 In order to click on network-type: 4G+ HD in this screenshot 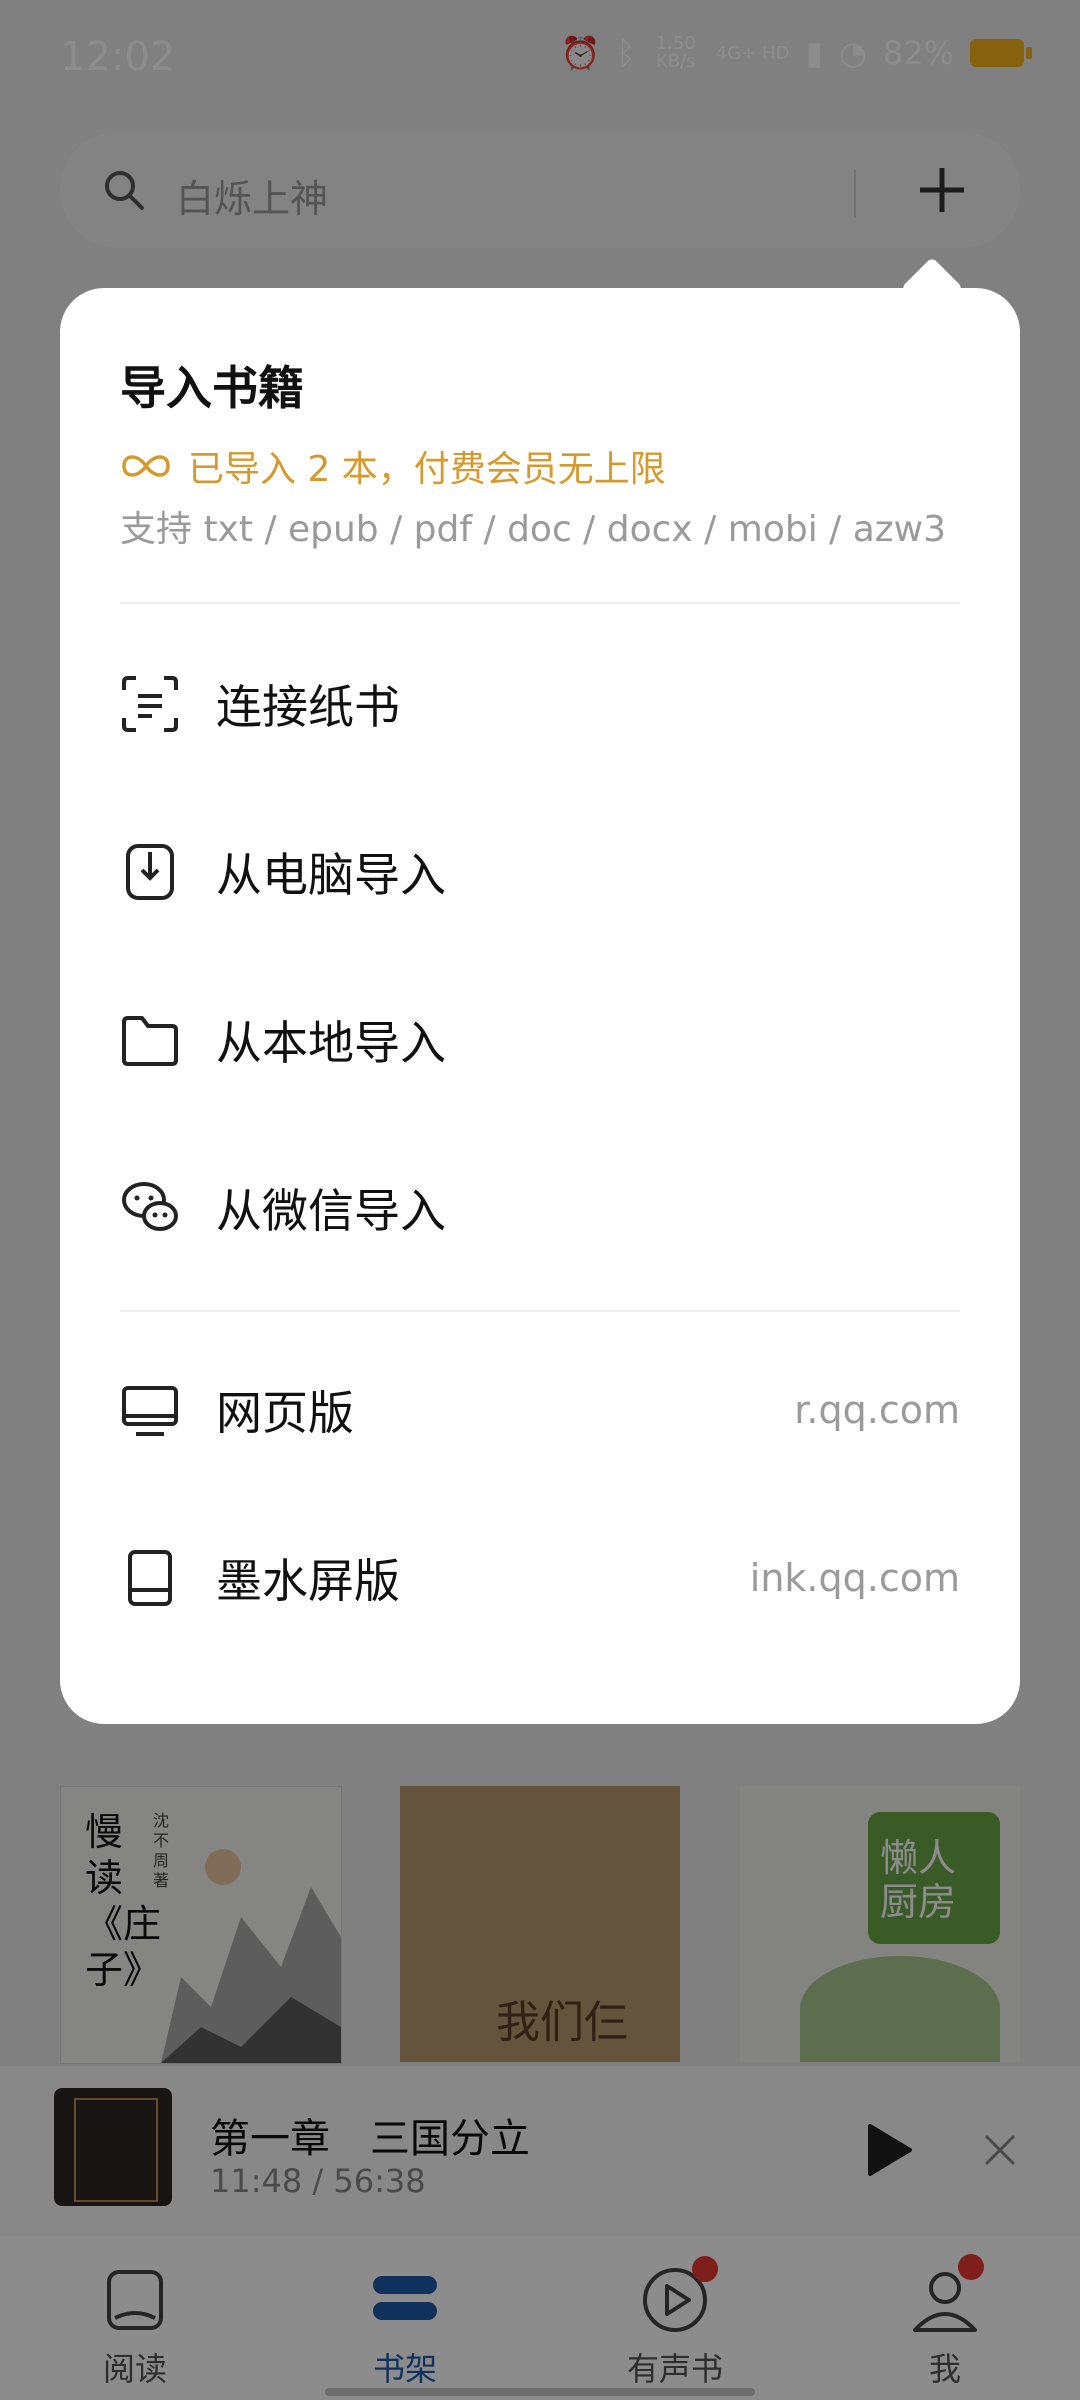, I will do `click(752, 53)`.